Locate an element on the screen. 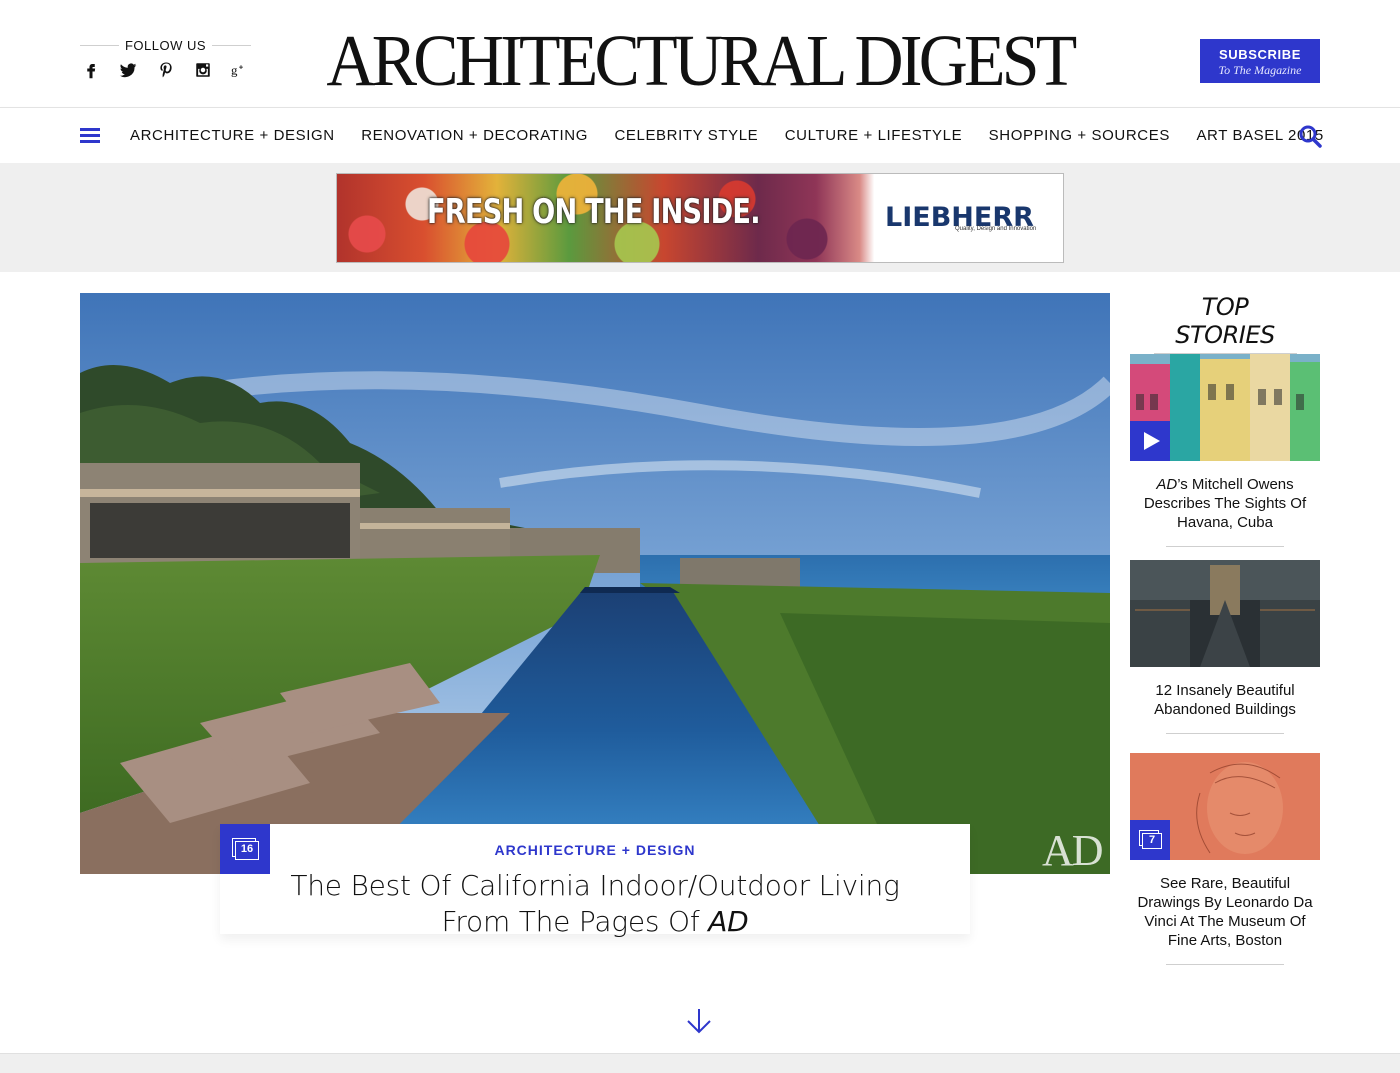 The image size is (1400, 1073). site-logo: ARCHITECTURAL DIGEST is located at coordinates (700, 60).